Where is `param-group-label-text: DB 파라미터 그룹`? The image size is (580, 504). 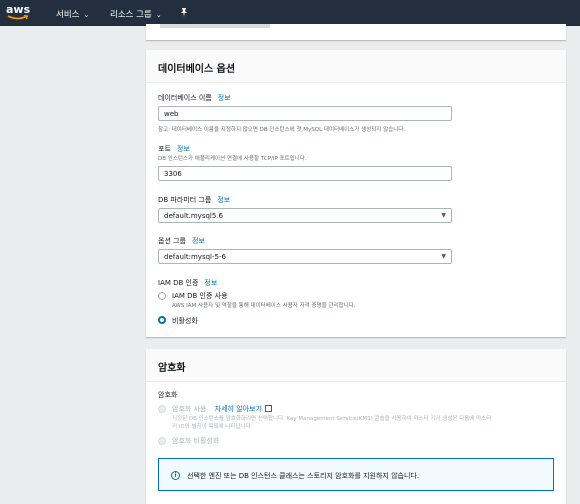
param-group-label-text: DB 파라미터 그룹 is located at coordinates (185, 200).